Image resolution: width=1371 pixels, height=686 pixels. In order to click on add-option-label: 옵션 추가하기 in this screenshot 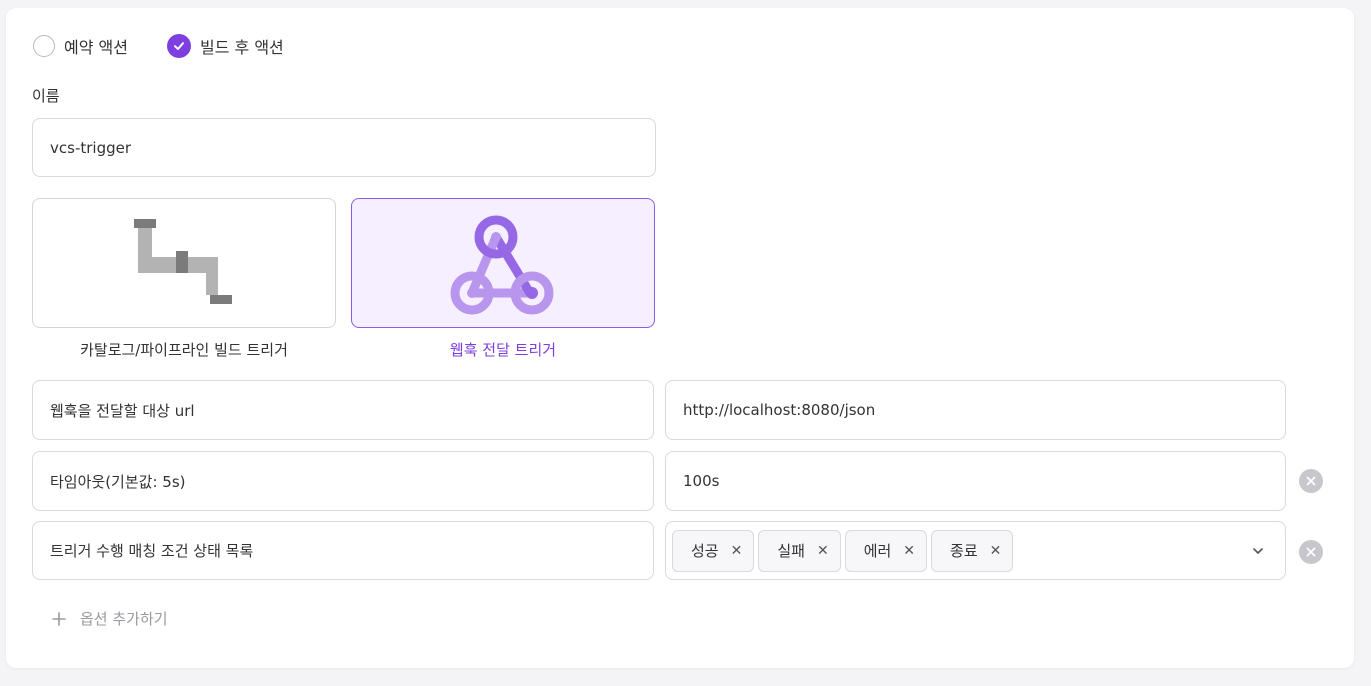, I will do `click(124, 619)`.